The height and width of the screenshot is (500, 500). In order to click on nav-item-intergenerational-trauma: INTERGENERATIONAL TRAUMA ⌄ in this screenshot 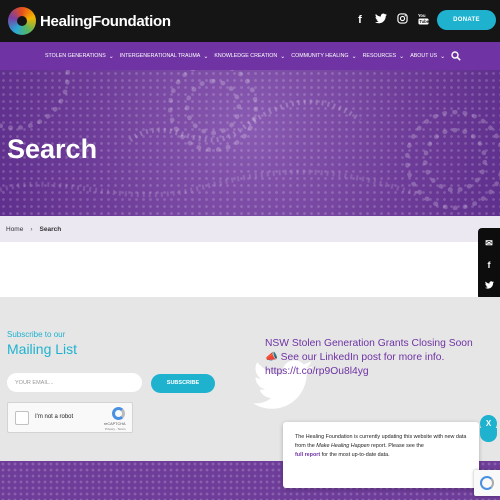, I will do `click(164, 56)`.